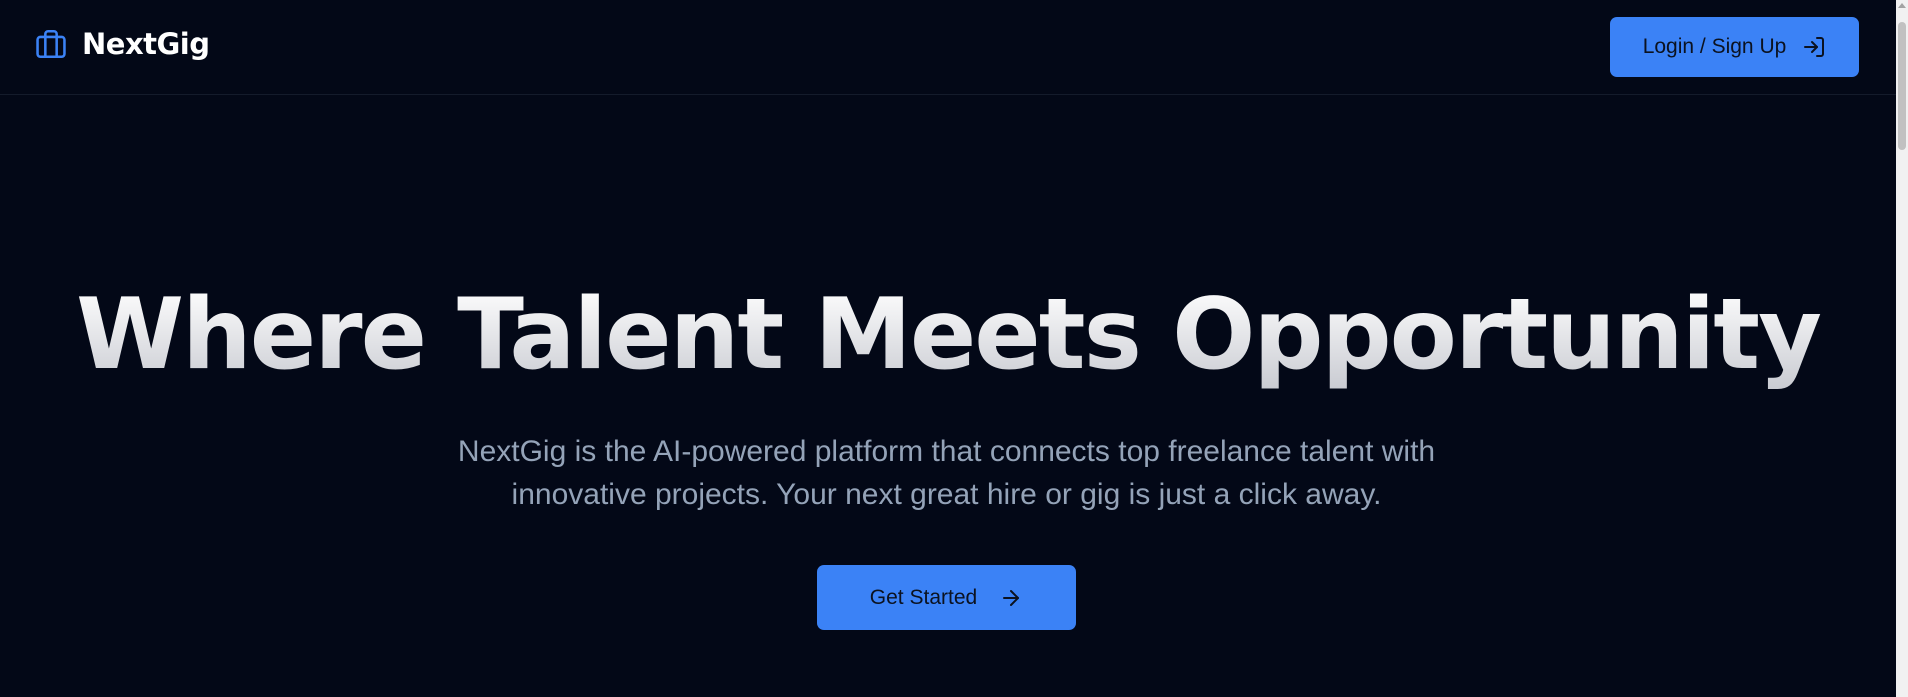  What do you see at coordinates (1902, 86) in the screenshot?
I see `scrollbar-thumb` at bounding box center [1902, 86].